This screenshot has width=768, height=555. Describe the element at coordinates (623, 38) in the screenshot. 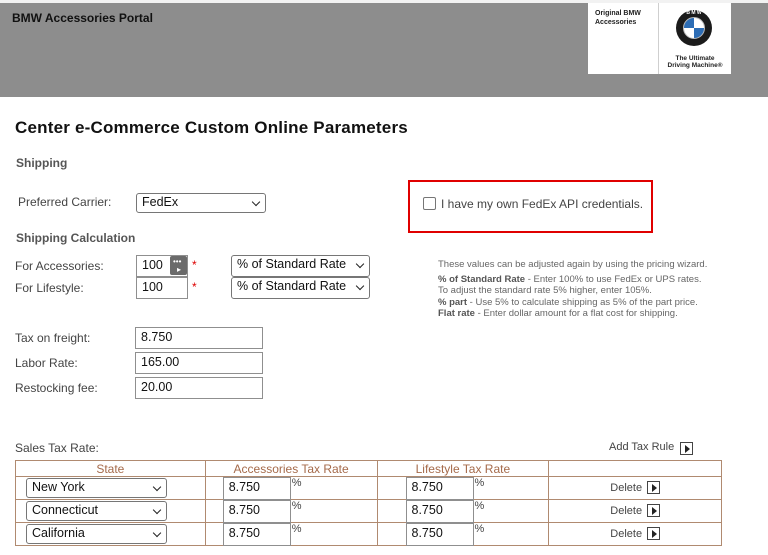

I see `original-accessories-text: Original BMW Accessories` at that location.